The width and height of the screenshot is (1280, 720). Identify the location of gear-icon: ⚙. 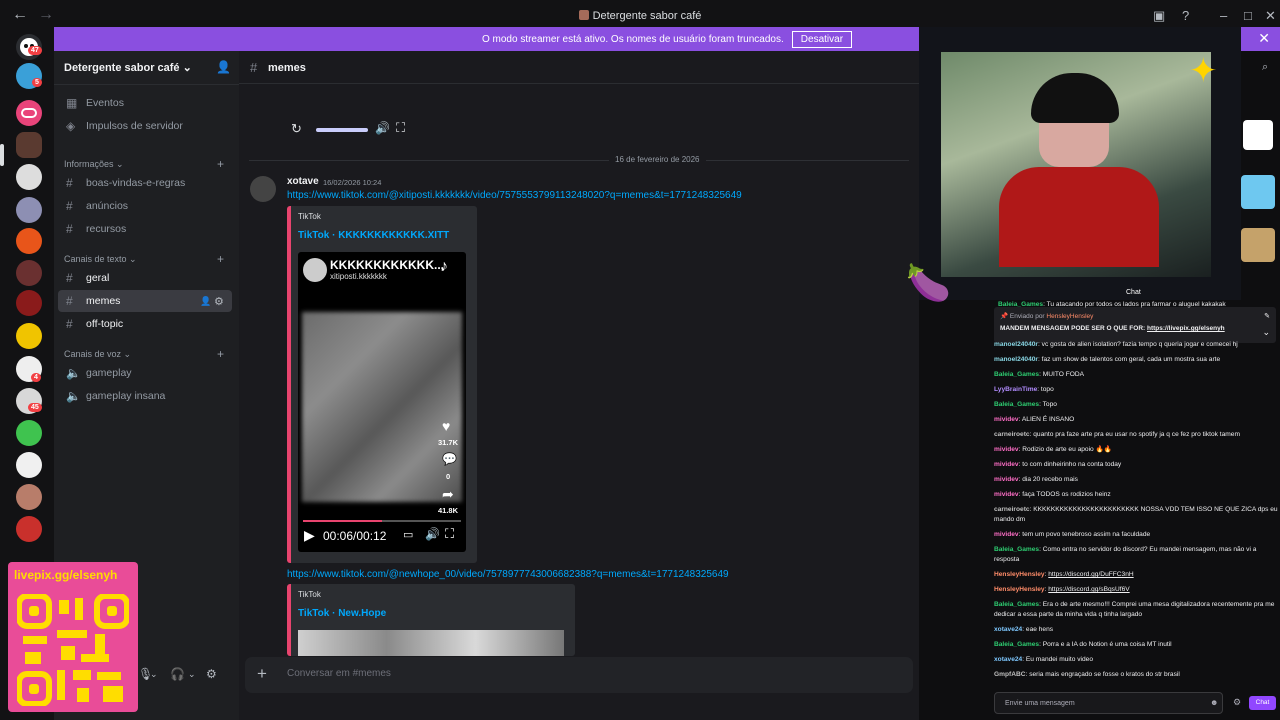
(219, 301).